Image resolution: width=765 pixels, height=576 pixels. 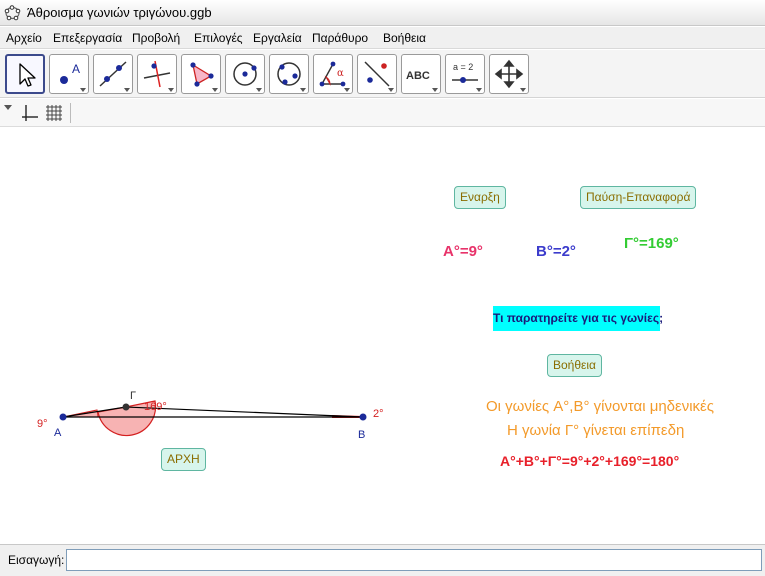 I want to click on pause-resume-button: Παύση-Επαναφορά, so click(x=638, y=197).